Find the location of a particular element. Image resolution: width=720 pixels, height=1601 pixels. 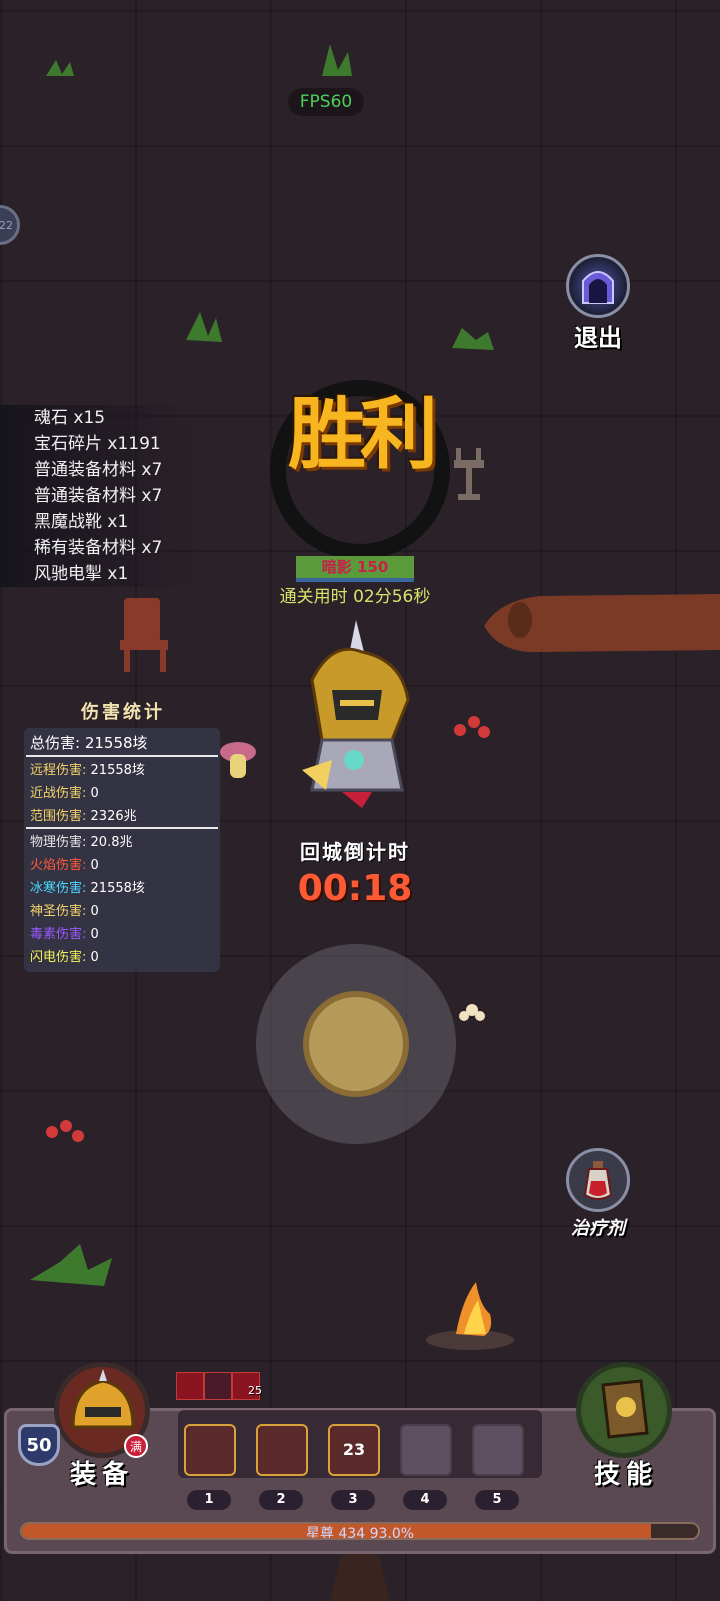

damage-row-label: 闪电伤害: is located at coordinates (58, 957).